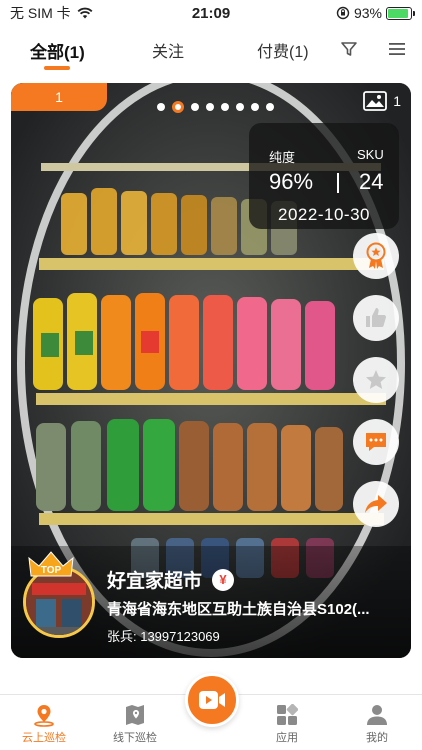  Describe the element at coordinates (367, 13) in the screenshot. I see `battery-percent: 93%` at that location.